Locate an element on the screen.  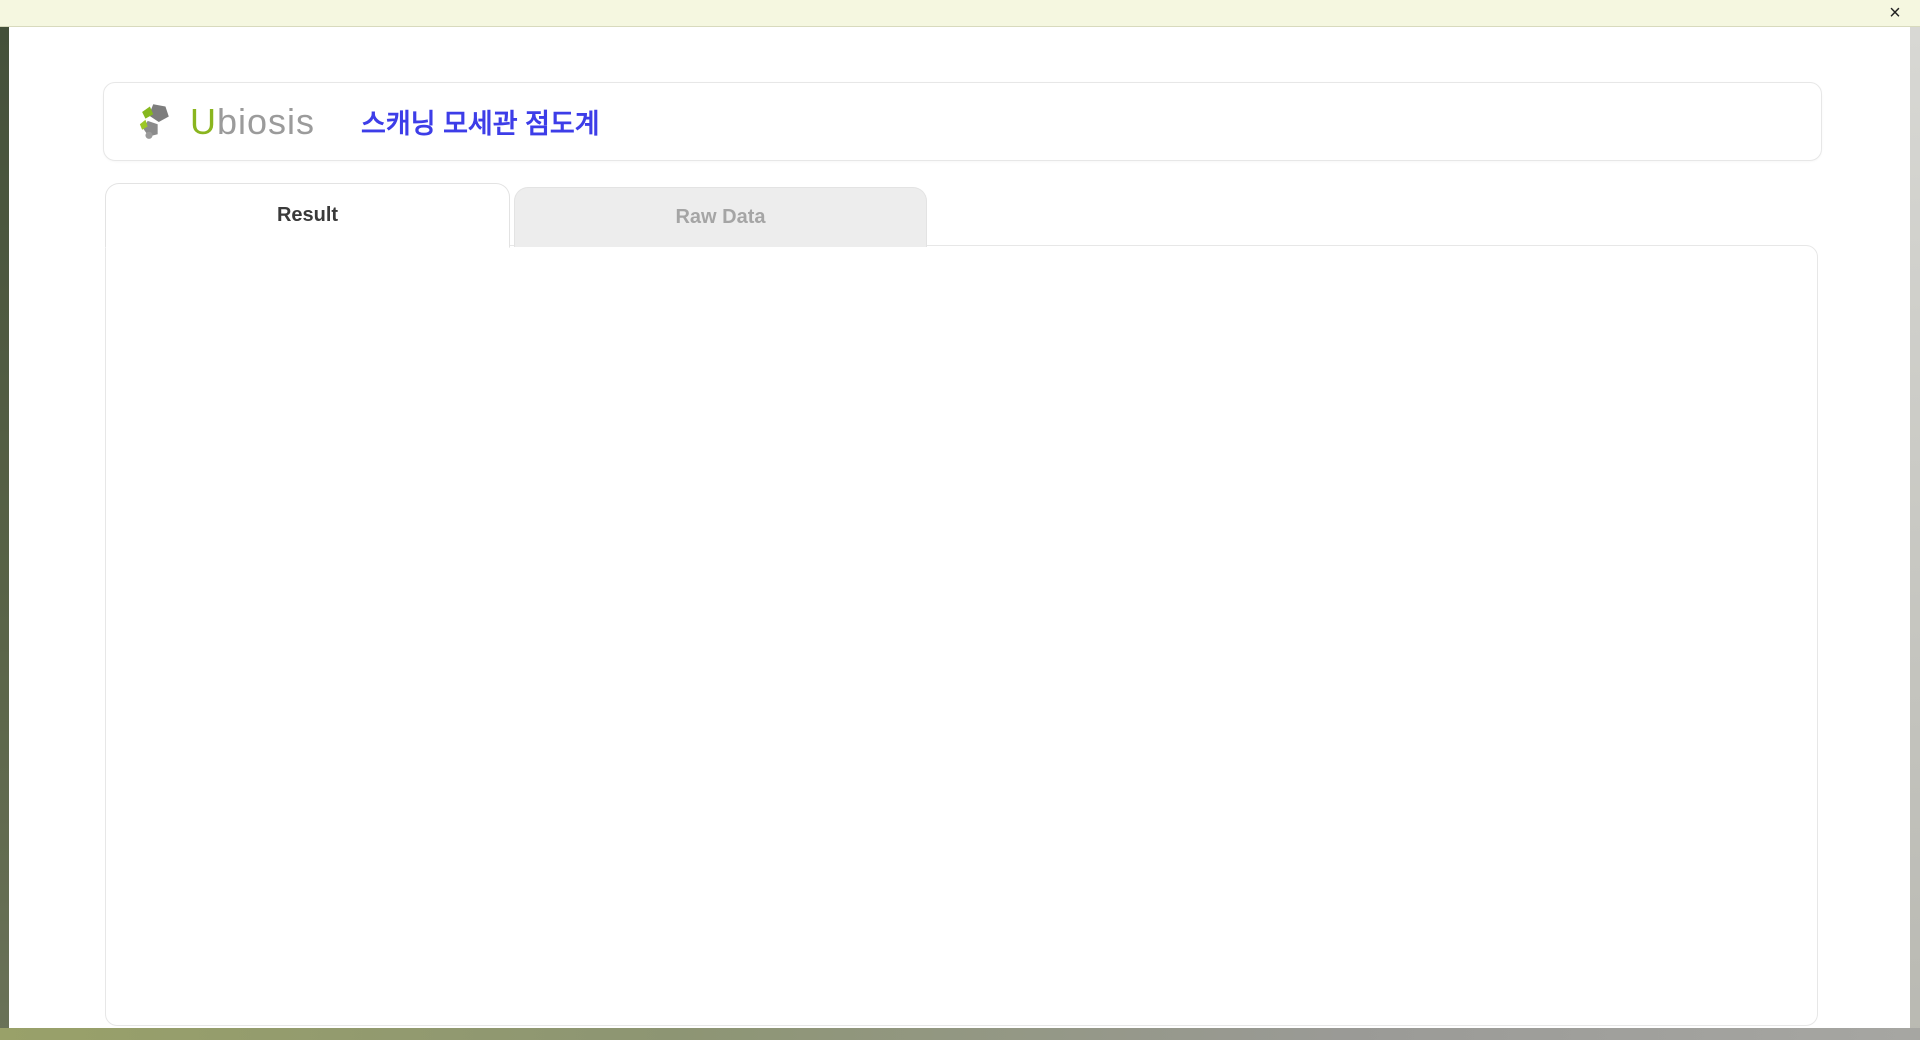
brand-name: Ubiosis is located at coordinates (252, 122).